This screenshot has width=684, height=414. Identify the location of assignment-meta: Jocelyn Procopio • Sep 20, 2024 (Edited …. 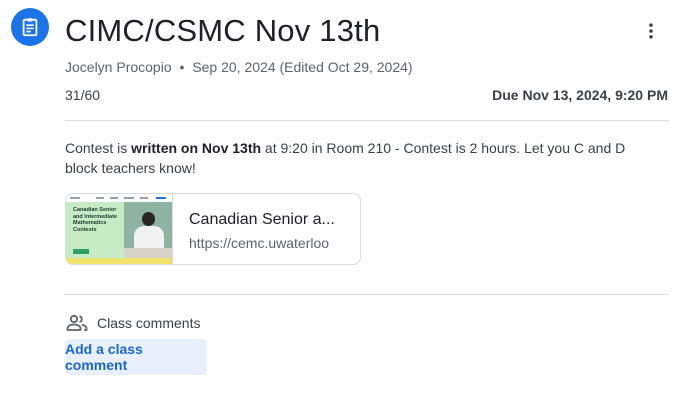
(239, 67).